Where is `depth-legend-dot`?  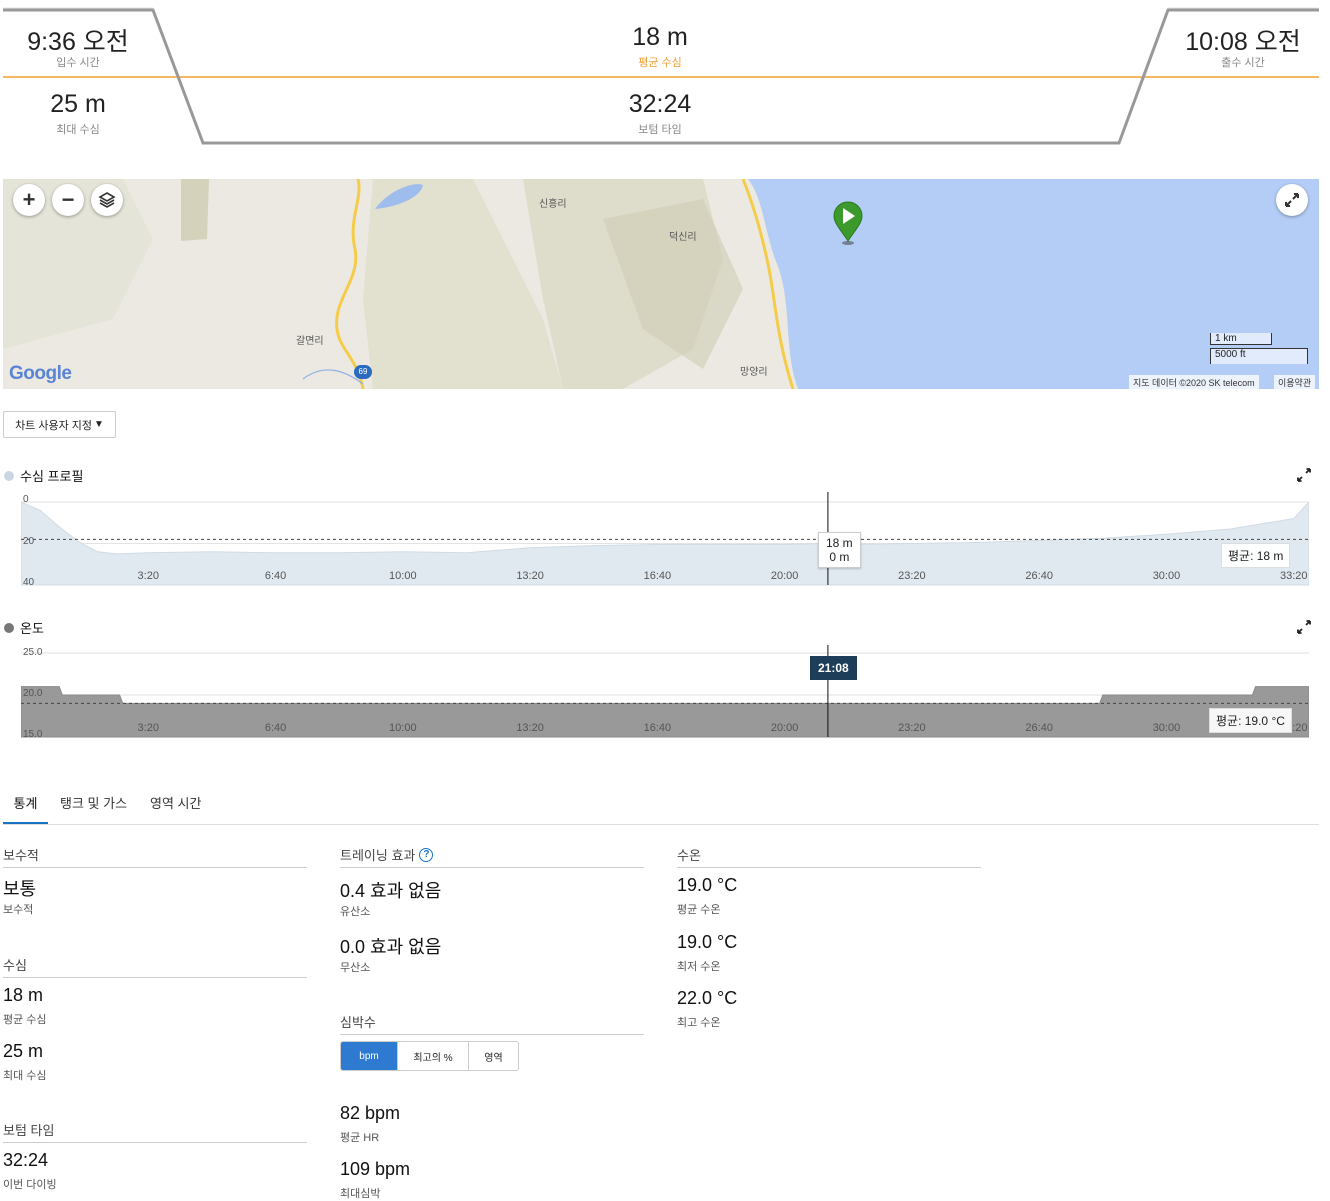
depth-legend-dot is located at coordinates (9, 475).